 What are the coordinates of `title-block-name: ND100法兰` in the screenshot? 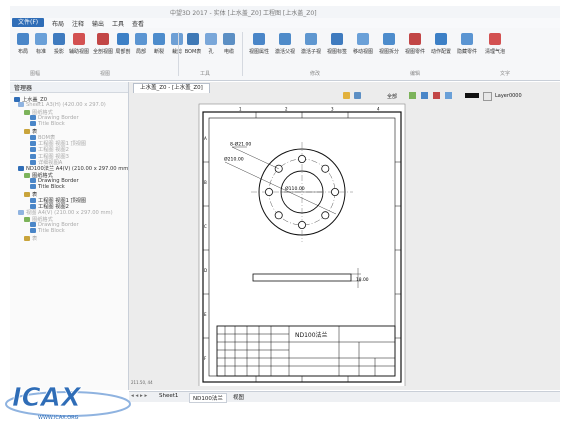 It's located at (311, 335).